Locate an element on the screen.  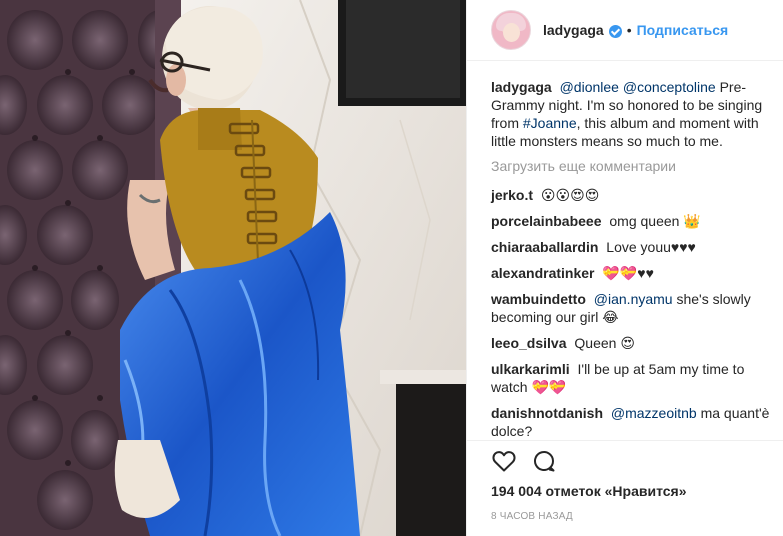
comment-username: jerko.t is located at coordinates (512, 195).